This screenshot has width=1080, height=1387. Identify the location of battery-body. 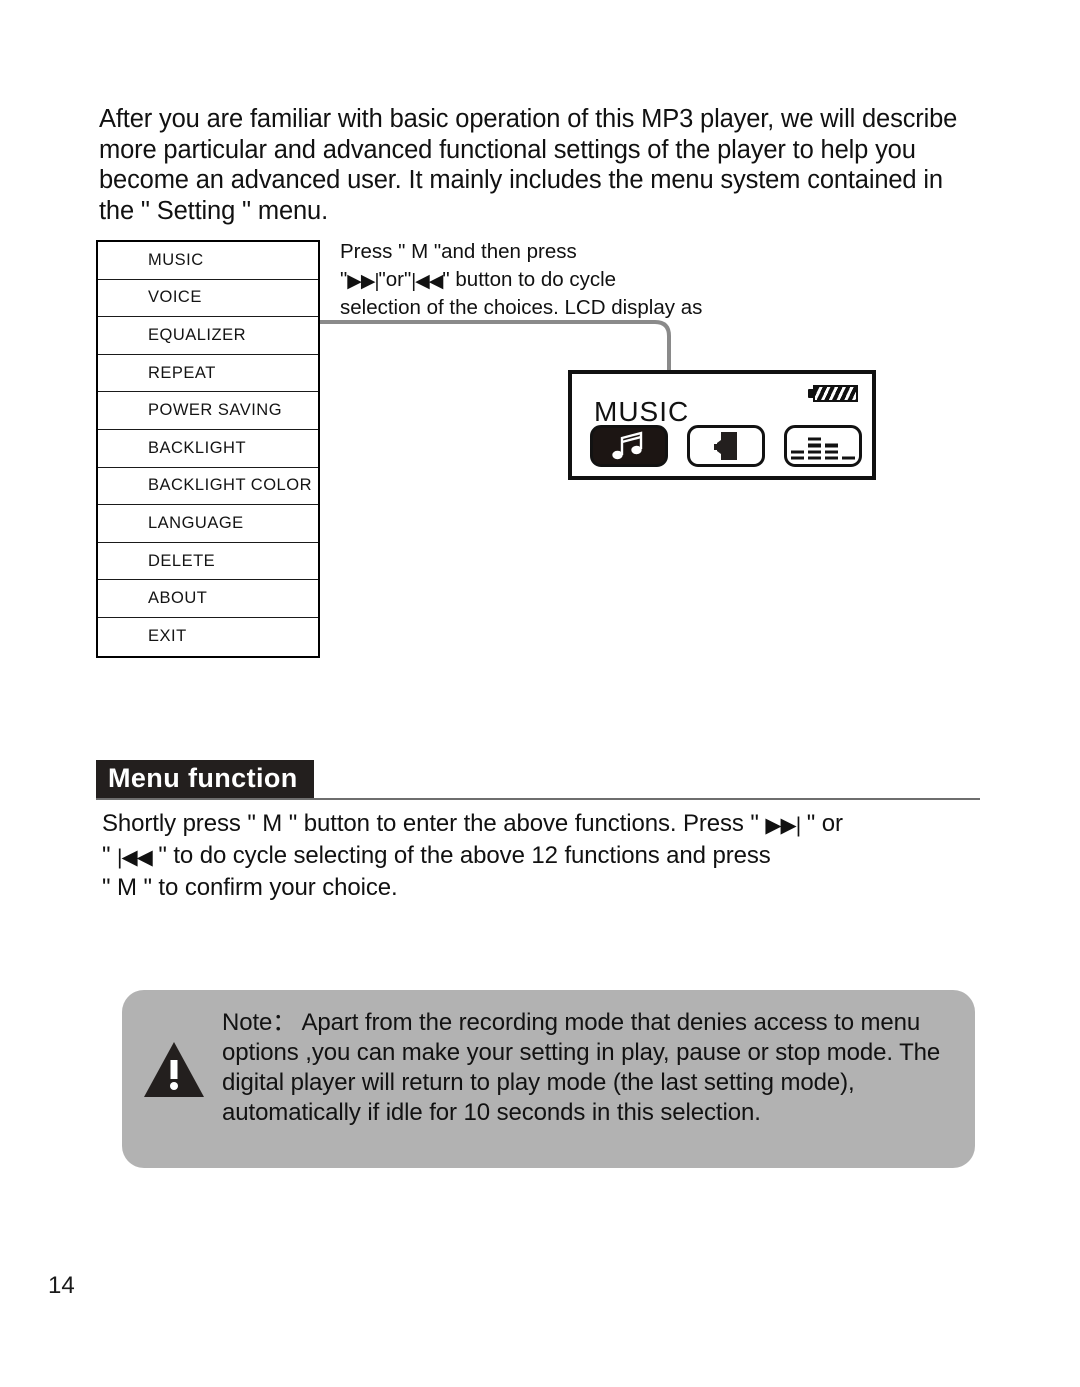
(835, 393).